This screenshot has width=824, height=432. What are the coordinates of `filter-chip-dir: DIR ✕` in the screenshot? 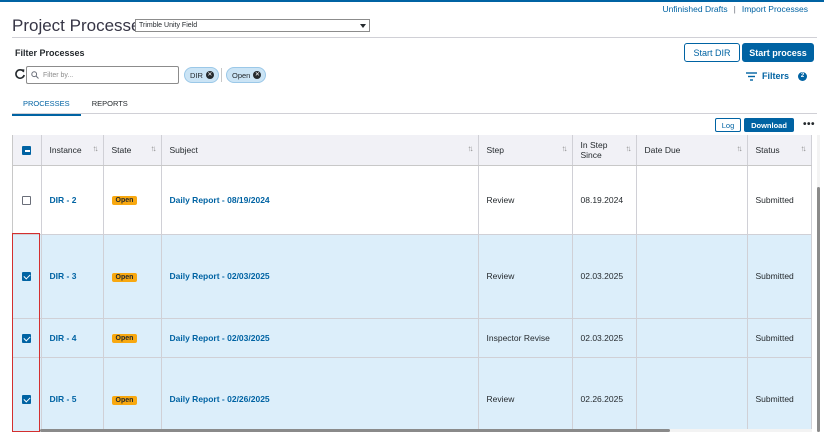 It's located at (201, 75).